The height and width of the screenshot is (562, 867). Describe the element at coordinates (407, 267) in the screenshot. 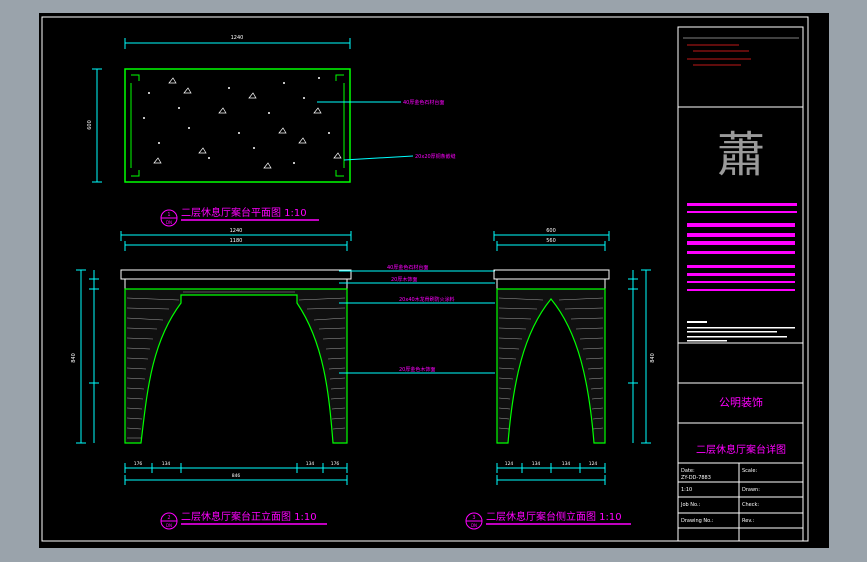

I see `front-callout-1: 40厚金色石材台面` at that location.